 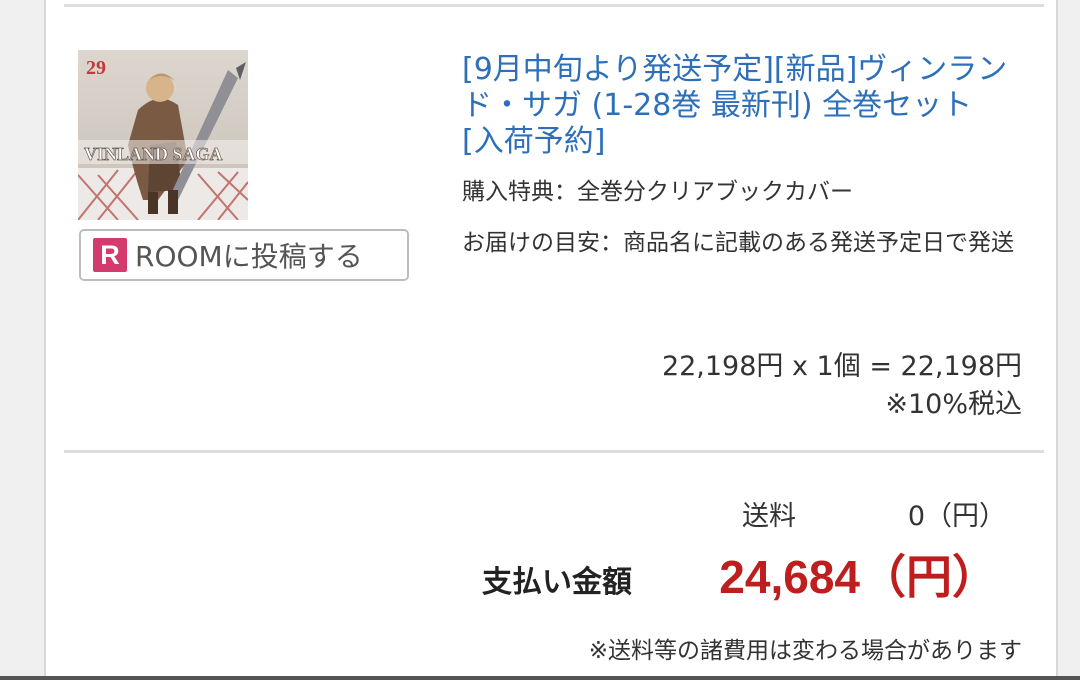 I want to click on room-post-label: ROOMに投稿する, so click(x=249, y=256).